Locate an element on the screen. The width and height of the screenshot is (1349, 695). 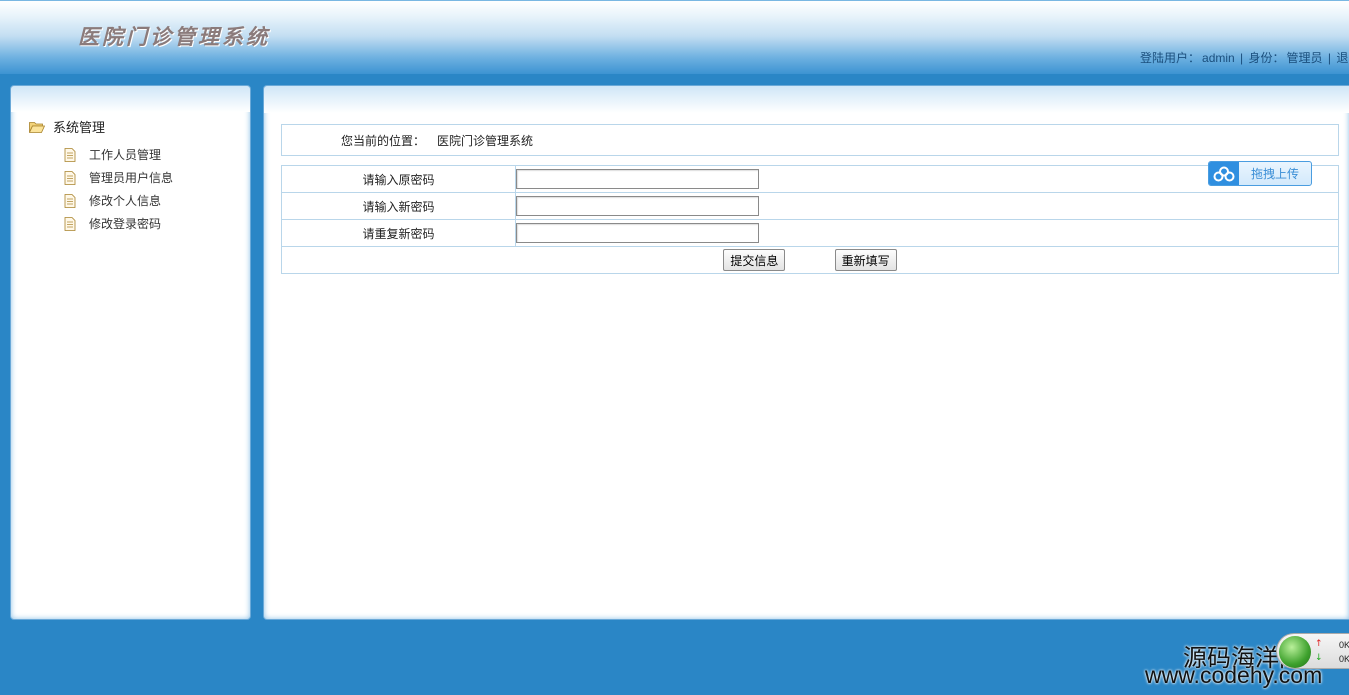
app-title: 医院门诊管理系统 is located at coordinates (174, 36).